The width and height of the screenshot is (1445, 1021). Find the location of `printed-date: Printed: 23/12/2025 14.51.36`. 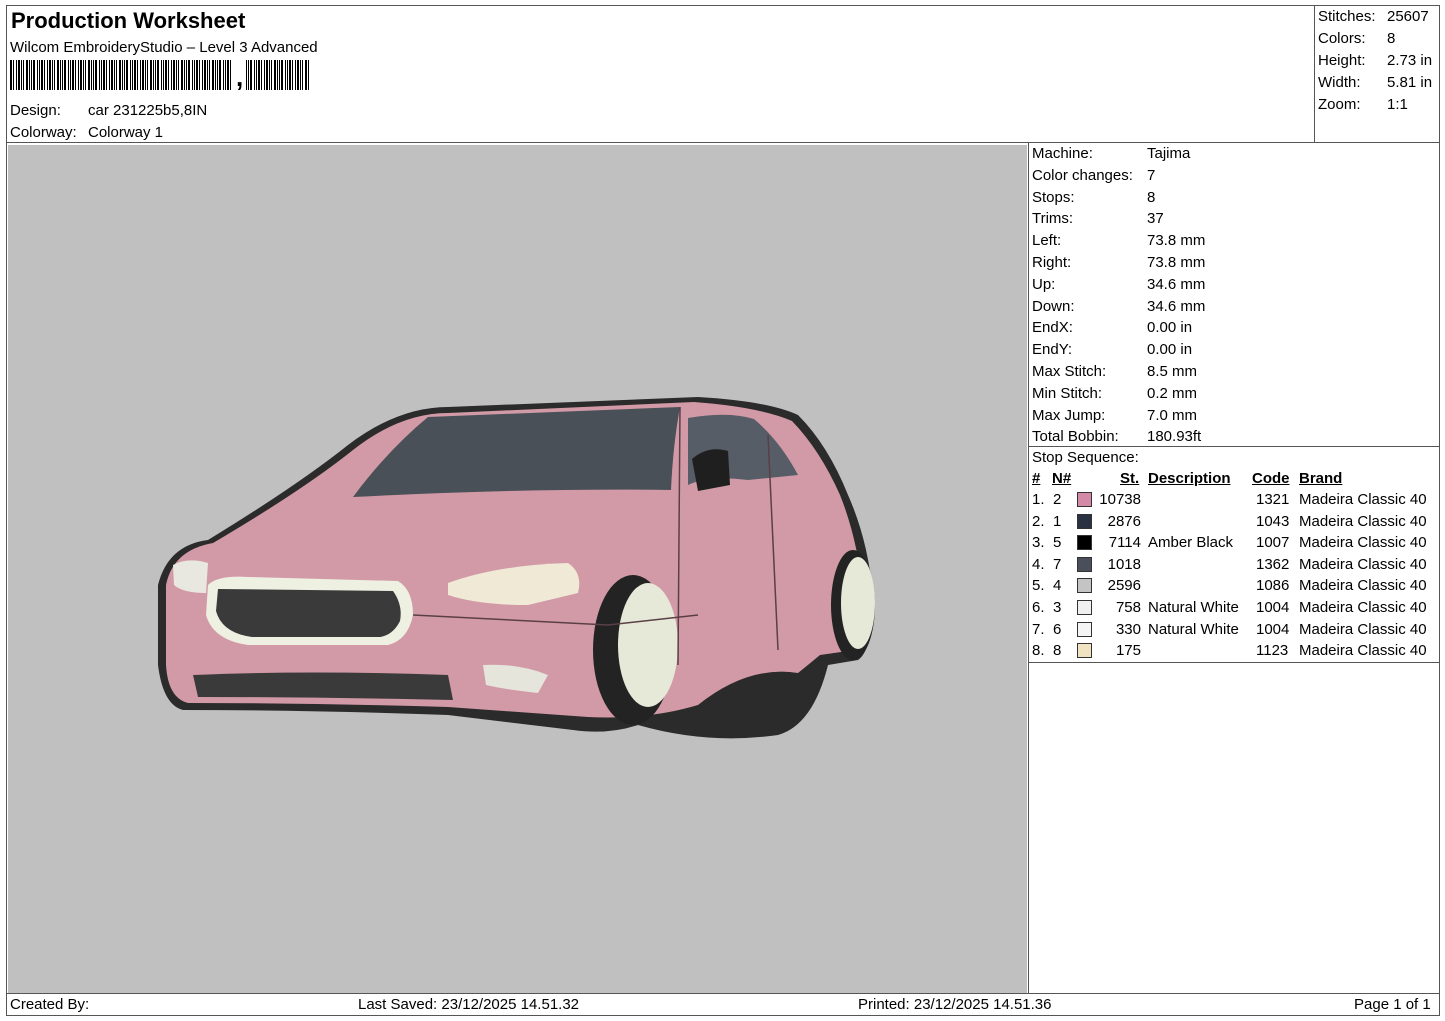

printed-date: Printed: 23/12/2025 14.51.36 is located at coordinates (955, 1004).